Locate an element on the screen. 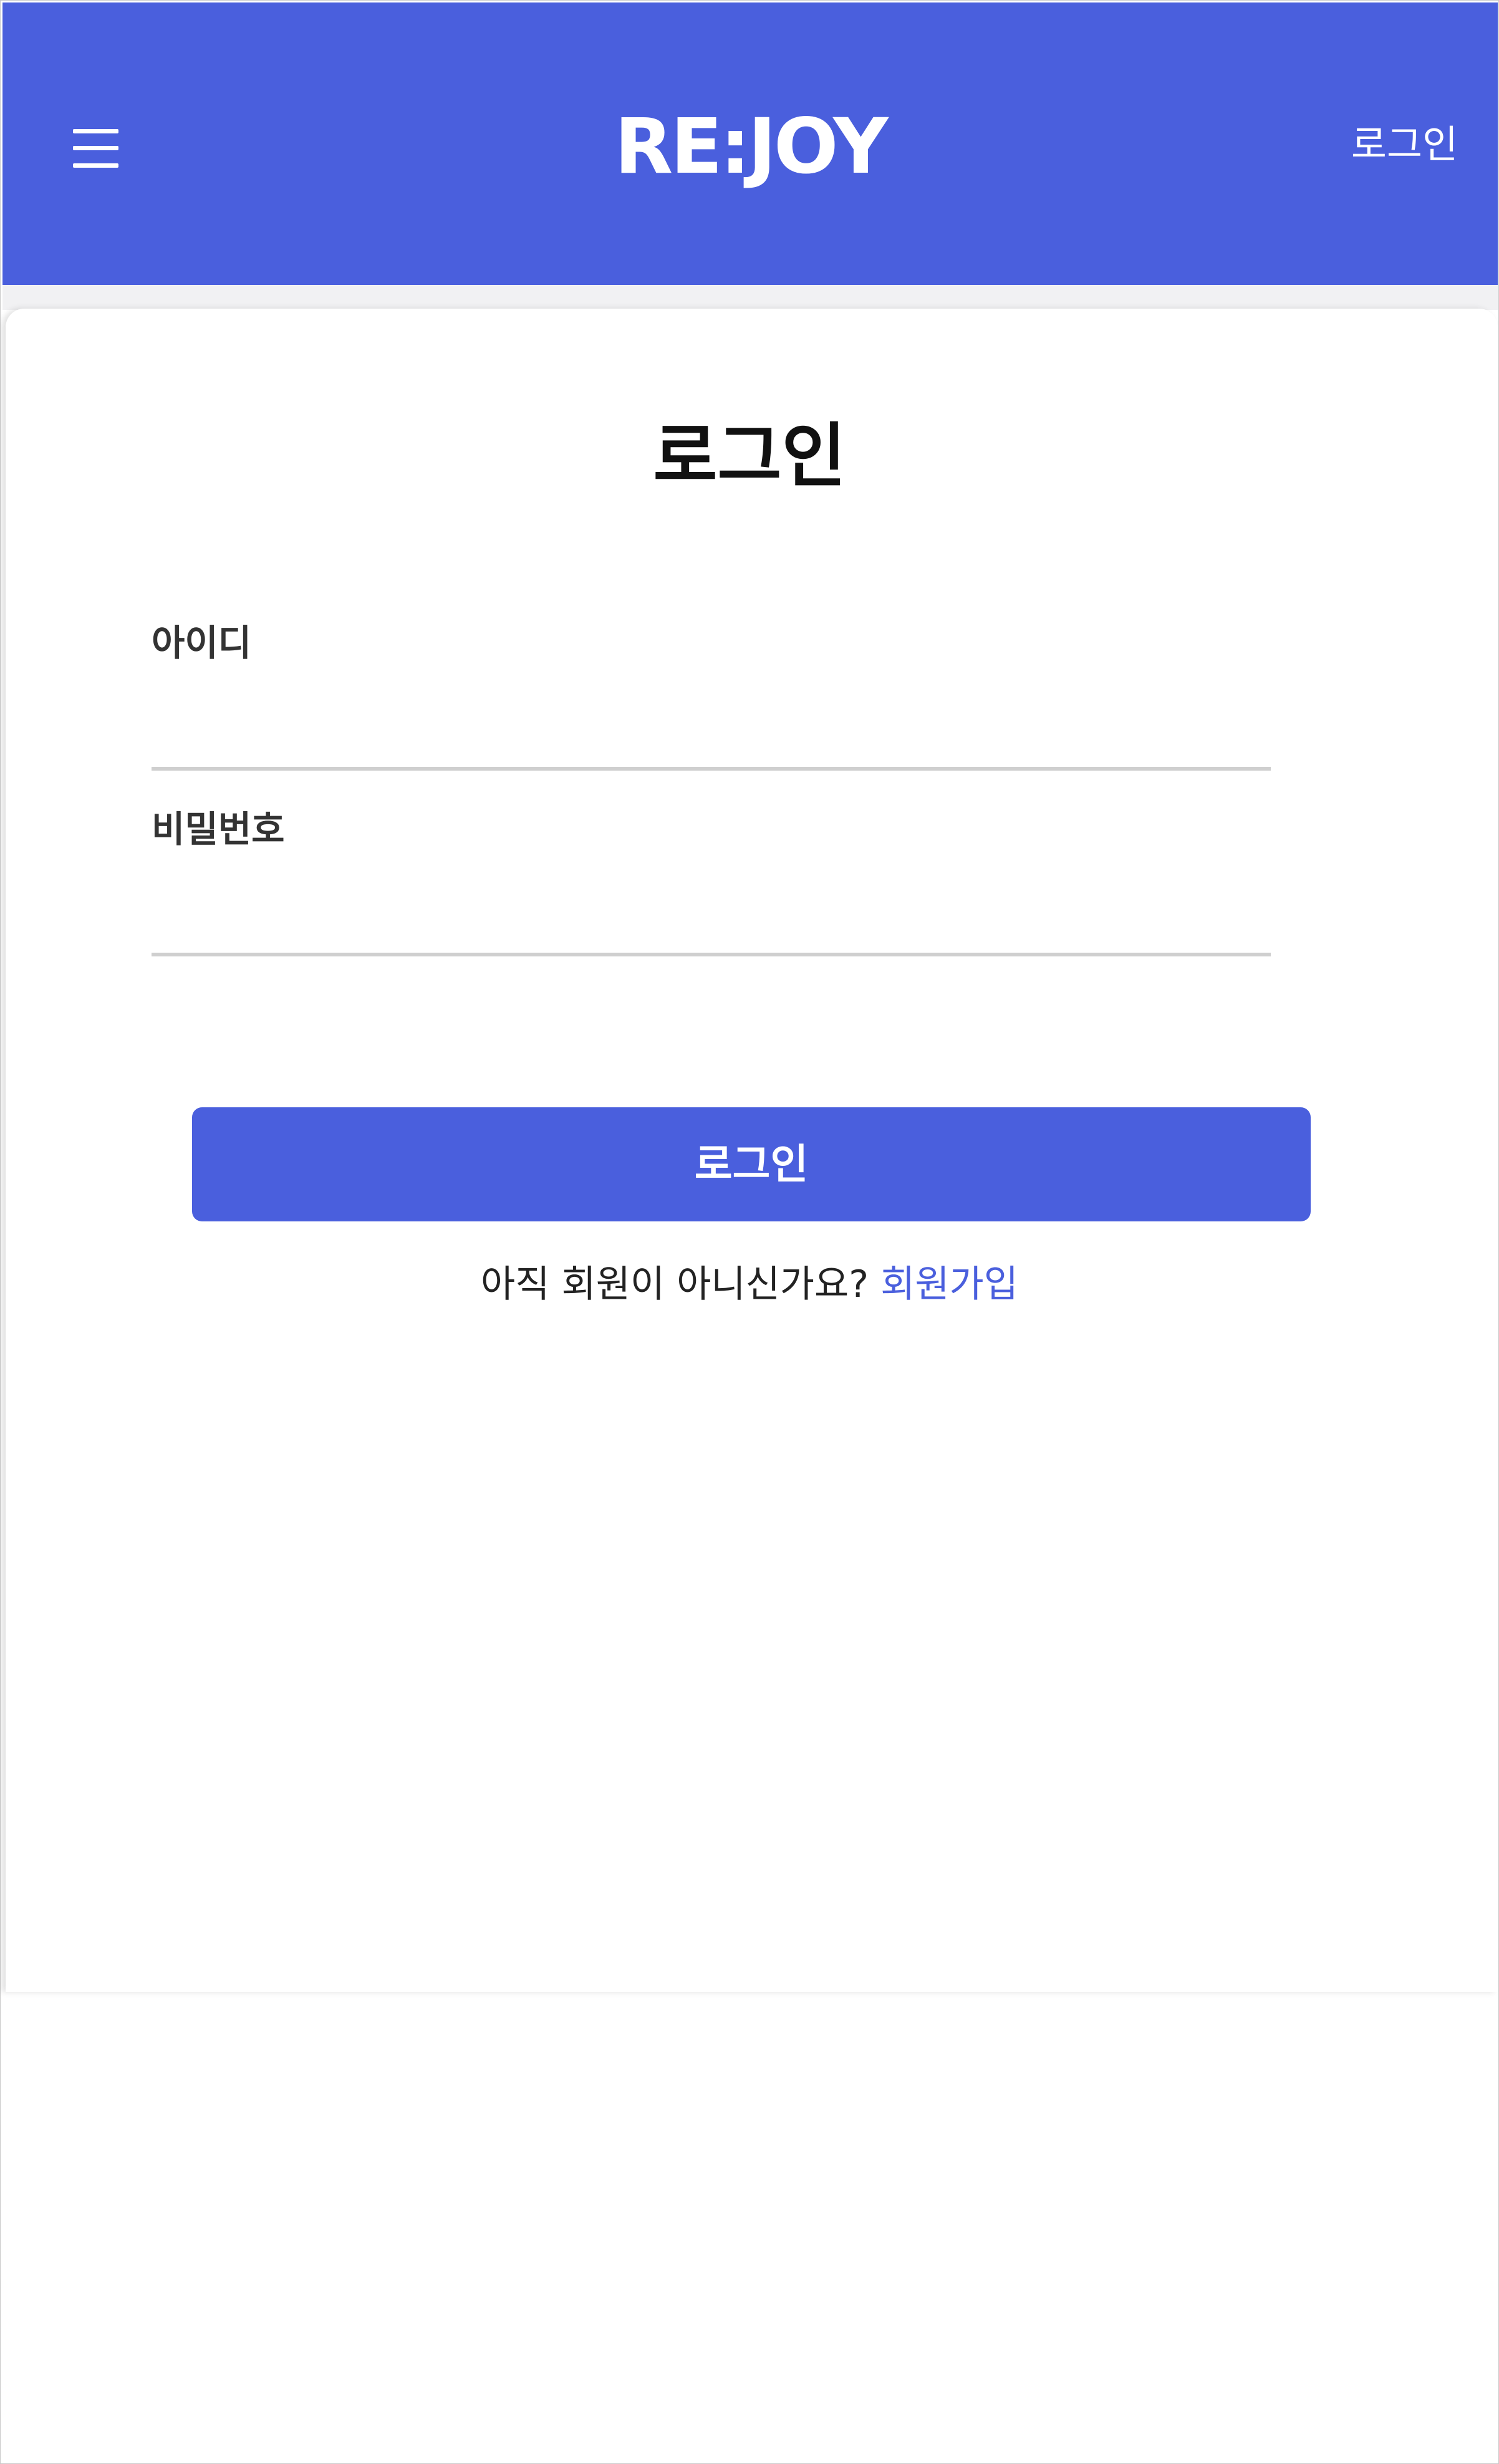  signup-prompt-text: 아직 회원이 아니신가요? is located at coordinates (675, 1284).